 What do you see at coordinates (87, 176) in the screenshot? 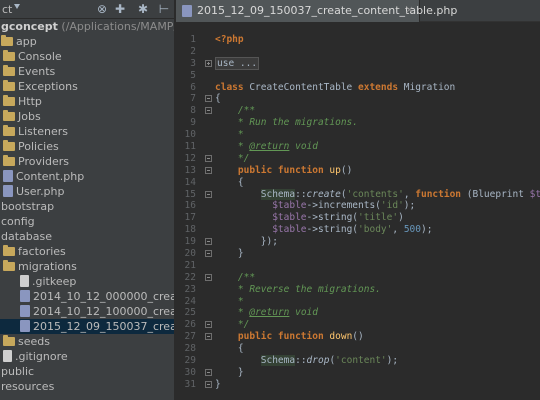
I see `tree-item: Content.php` at bounding box center [87, 176].